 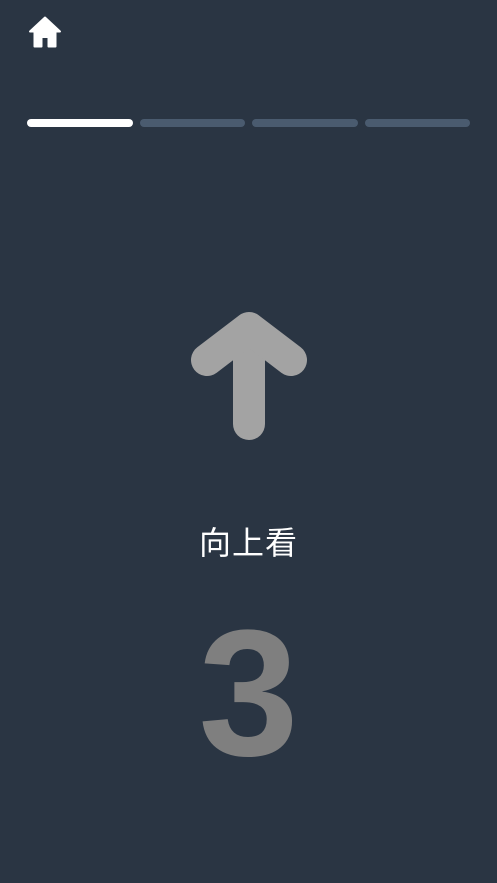 I want to click on home-icon, so click(x=45, y=32).